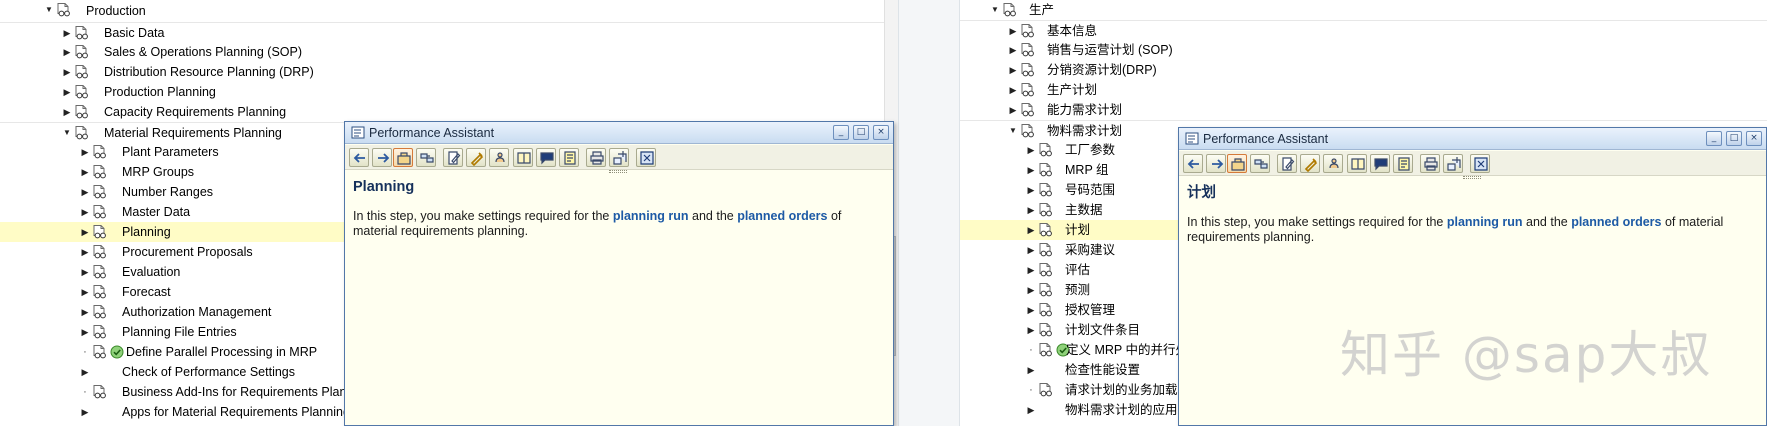 This screenshot has width=1767, height=426. Describe the element at coordinates (449, 92) in the screenshot. I see `tree-node: ▶ Production Planning` at that location.